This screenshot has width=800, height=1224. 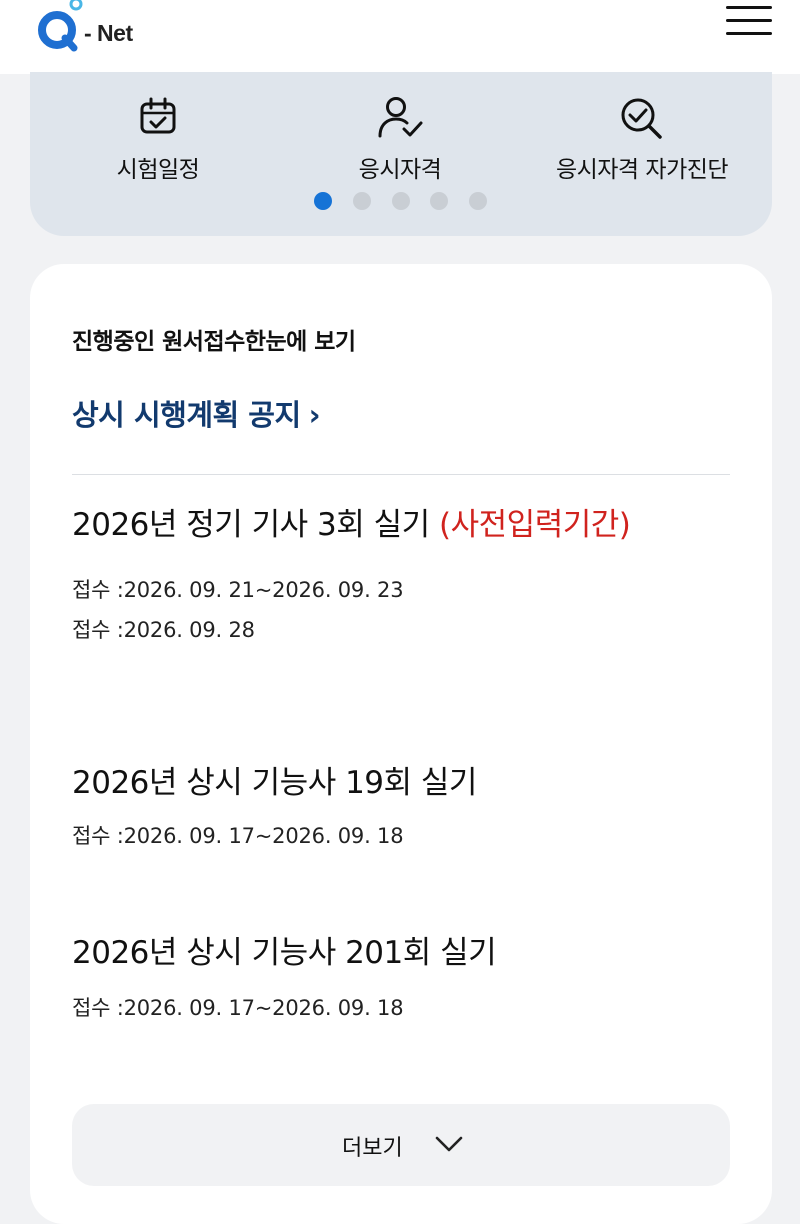 I want to click on more-button: 더보기, so click(x=401, y=1145).